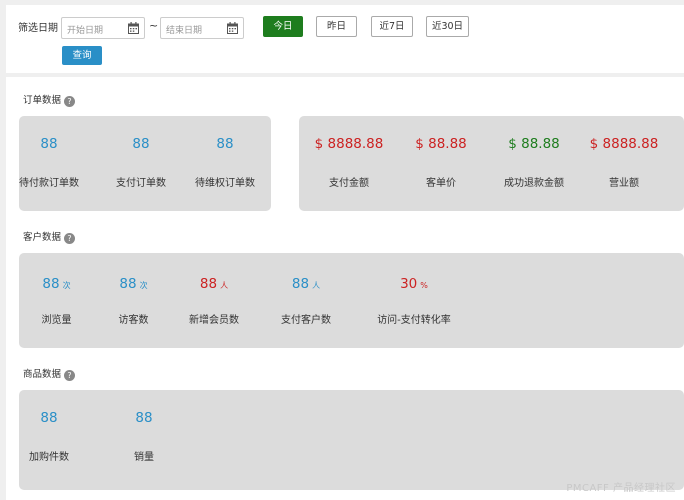 This screenshot has height=500, width=684. I want to click on metric-label: 成功退款金额, so click(534, 183).